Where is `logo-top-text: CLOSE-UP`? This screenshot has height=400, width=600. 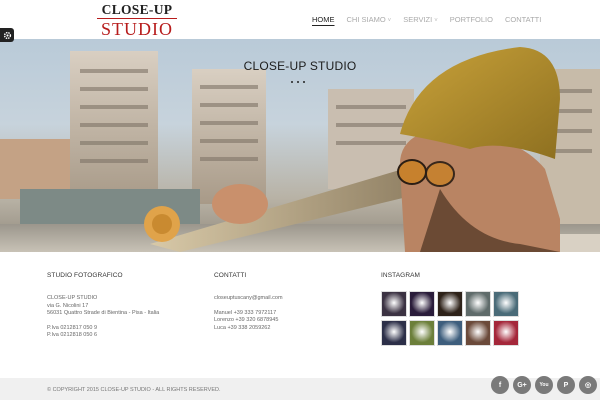 logo-top-text: CLOSE-UP is located at coordinates (137, 9).